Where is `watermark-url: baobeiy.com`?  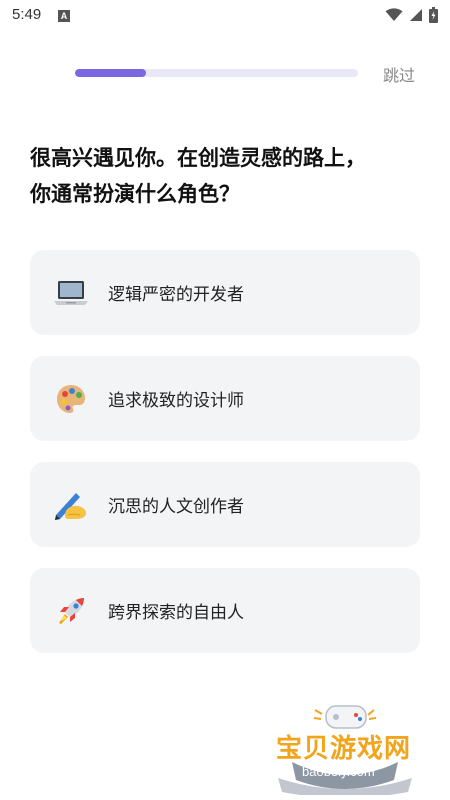
watermark-url: baobeiy.com is located at coordinates (338, 771).